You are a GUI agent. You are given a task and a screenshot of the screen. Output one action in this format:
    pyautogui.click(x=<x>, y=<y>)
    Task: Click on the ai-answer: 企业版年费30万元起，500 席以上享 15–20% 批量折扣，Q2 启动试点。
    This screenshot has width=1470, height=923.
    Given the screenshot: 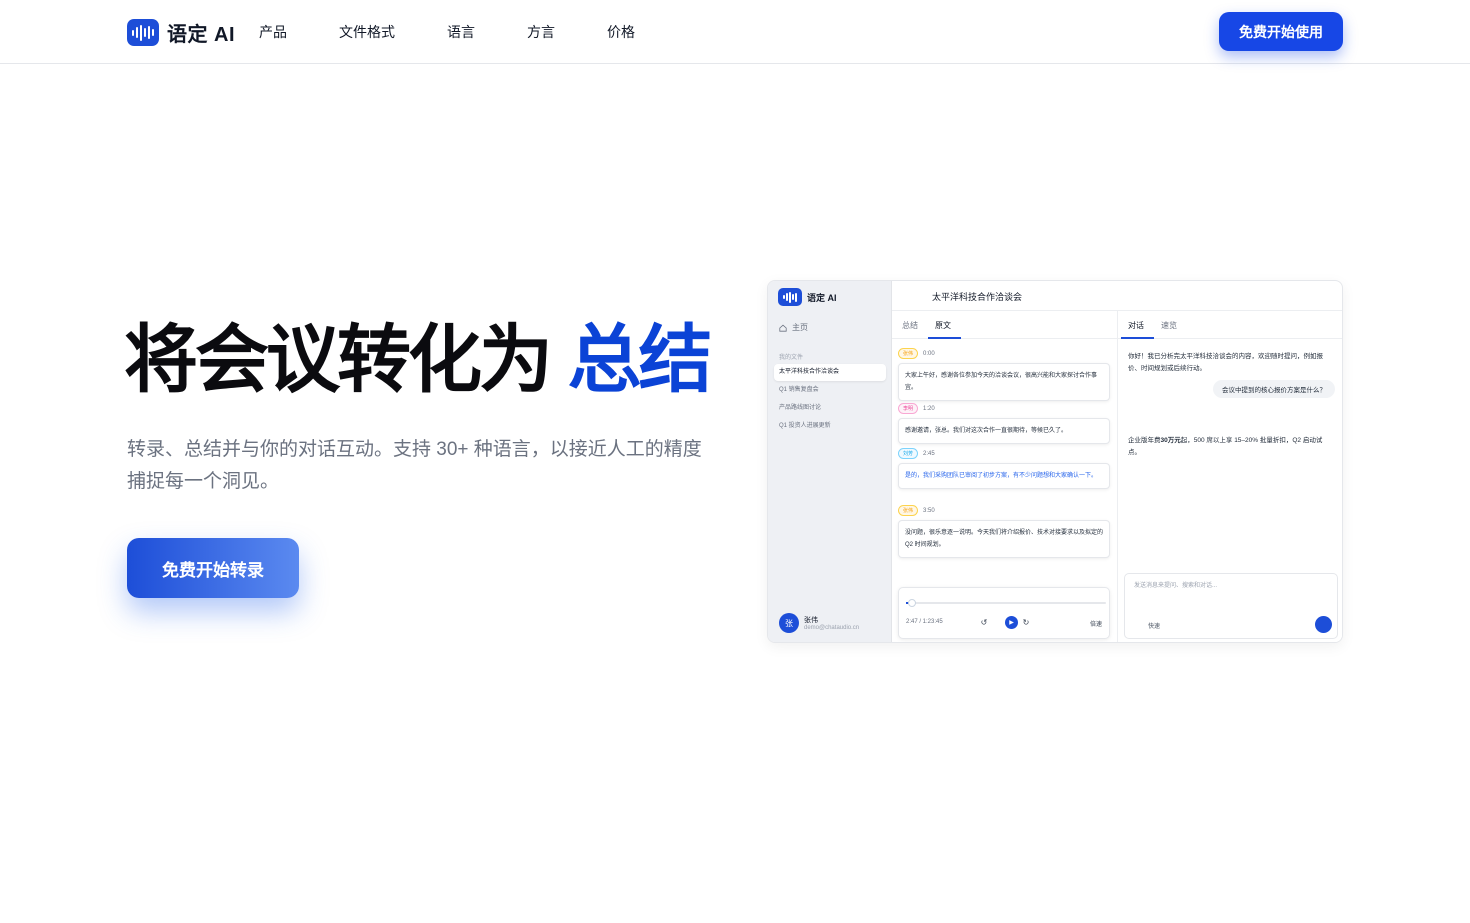 What is the action you would take?
    pyautogui.click(x=1230, y=447)
    